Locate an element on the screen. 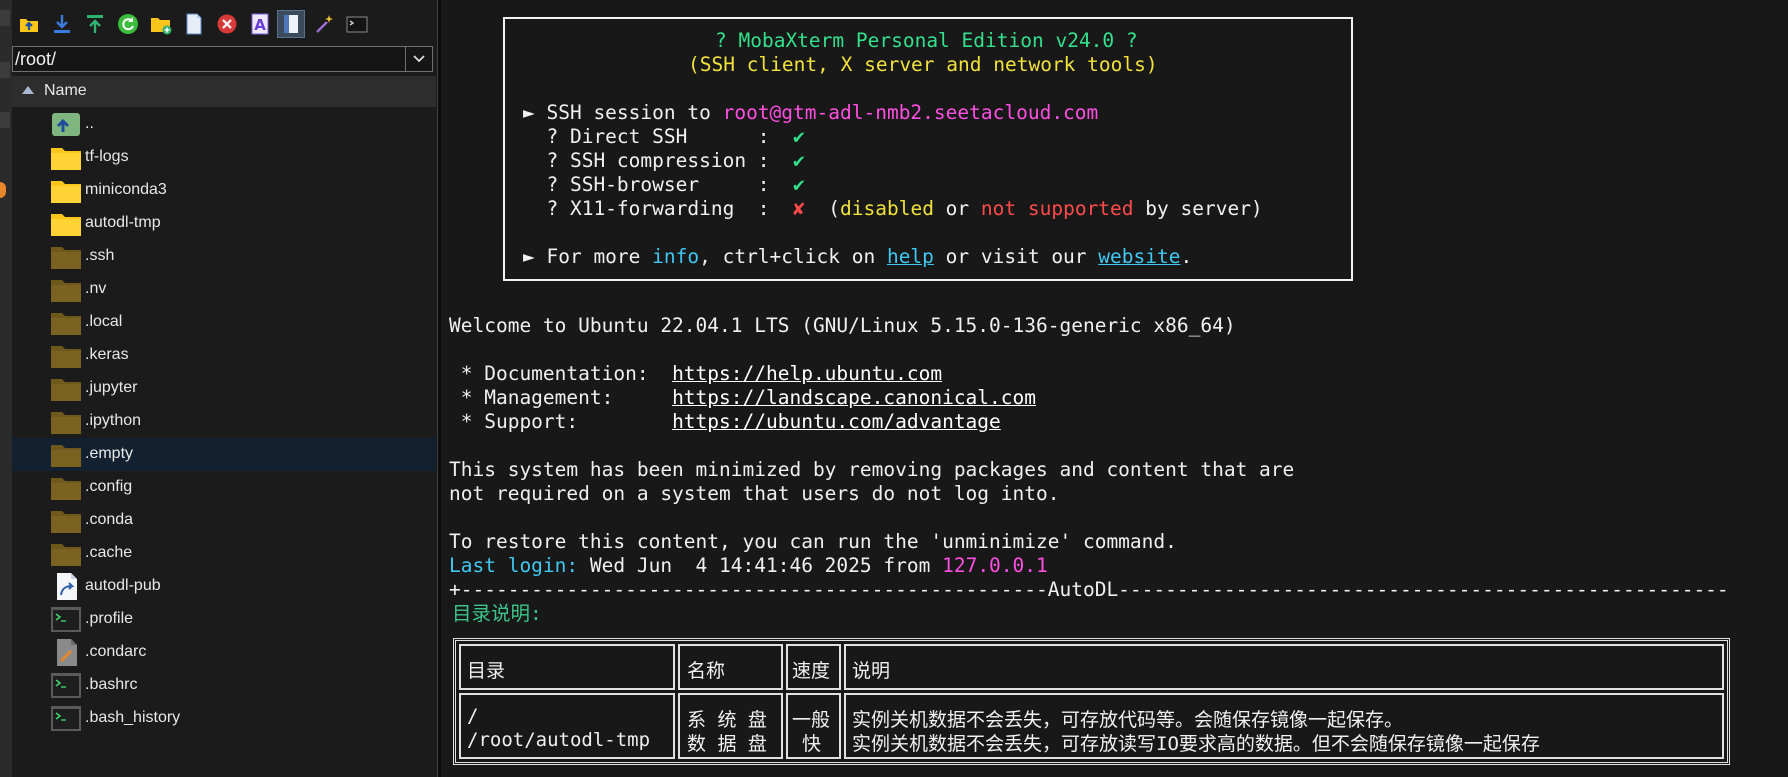 This screenshot has height=777, width=1788. file-row: .profile is located at coordinates (224, 619).